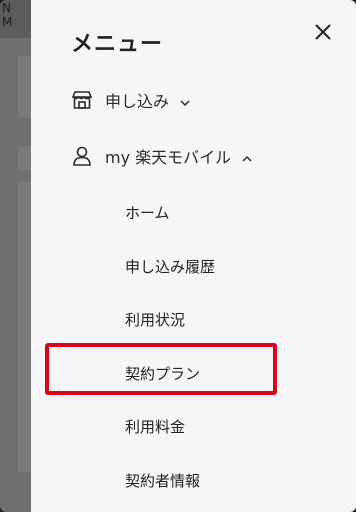 The image size is (356, 512). I want to click on submenu-item-usage-status: 利用状況, so click(155, 319).